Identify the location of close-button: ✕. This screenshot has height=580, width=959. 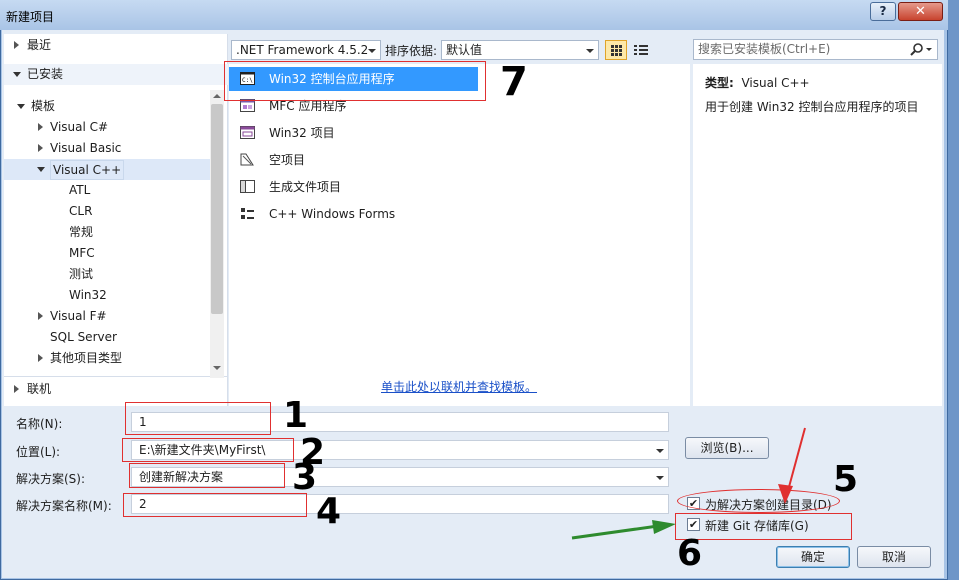
(920, 11).